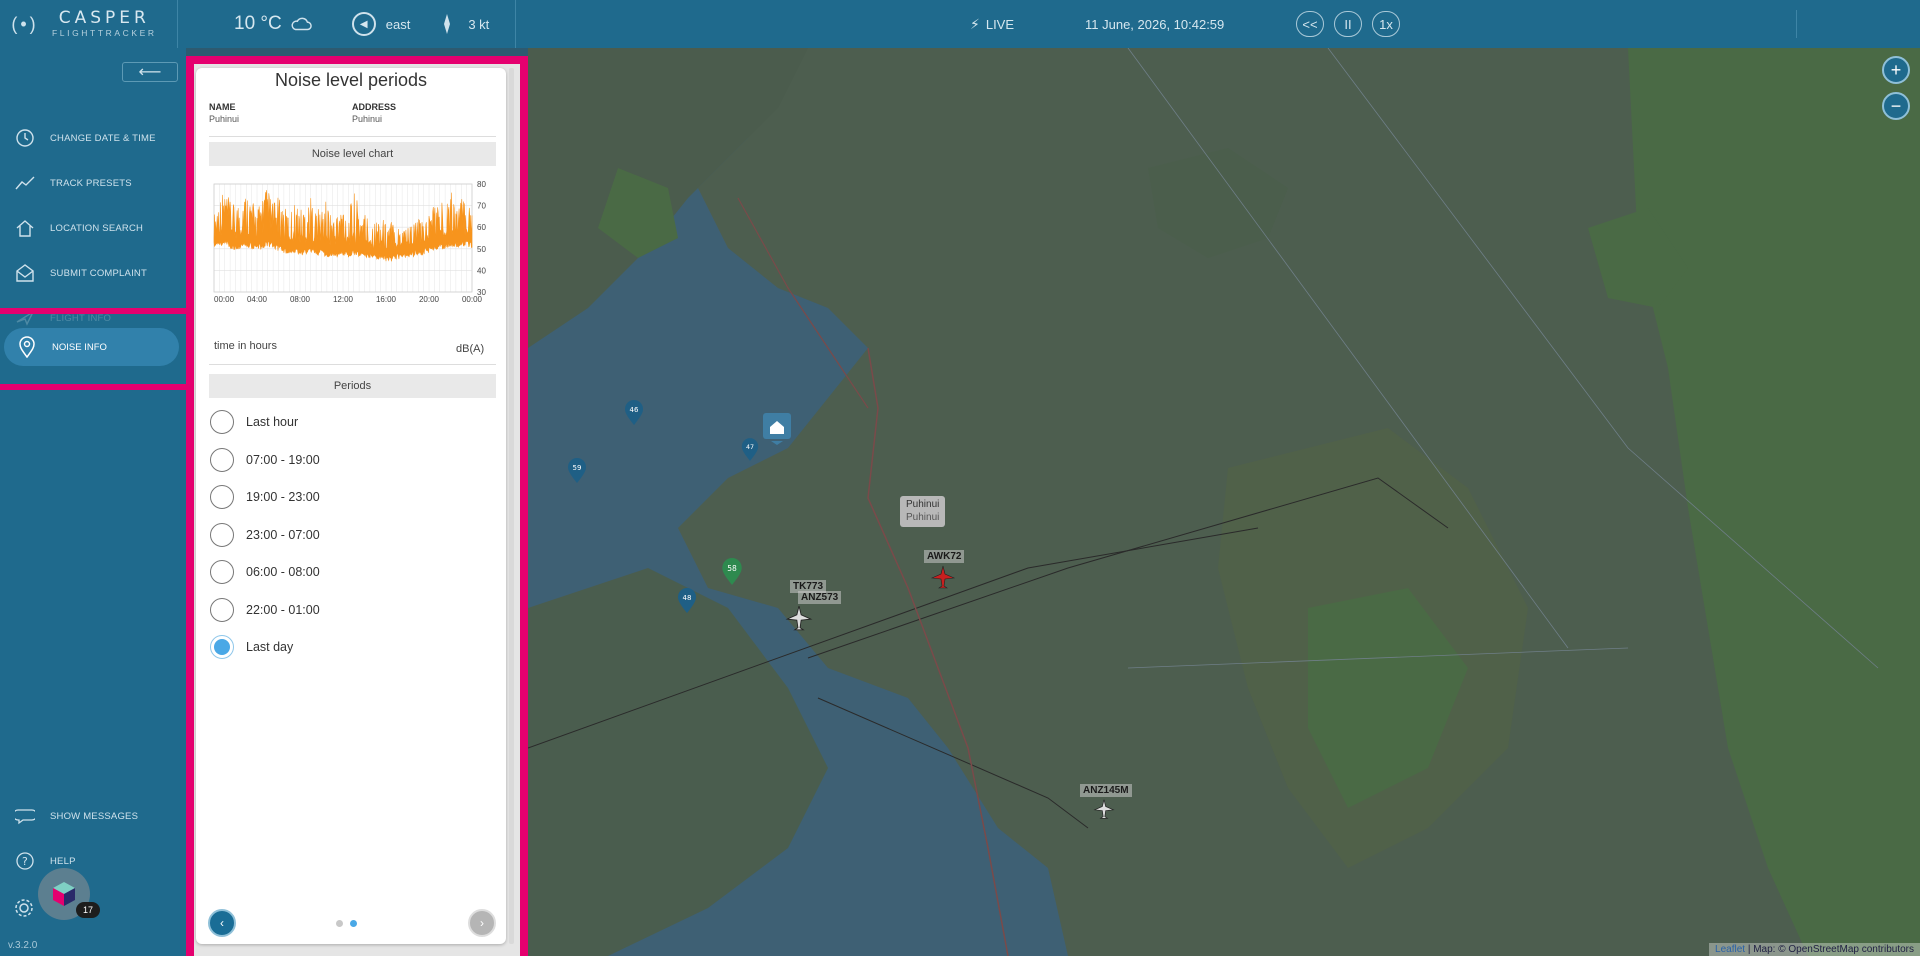  I want to click on question-icon: ?, so click(25, 861).